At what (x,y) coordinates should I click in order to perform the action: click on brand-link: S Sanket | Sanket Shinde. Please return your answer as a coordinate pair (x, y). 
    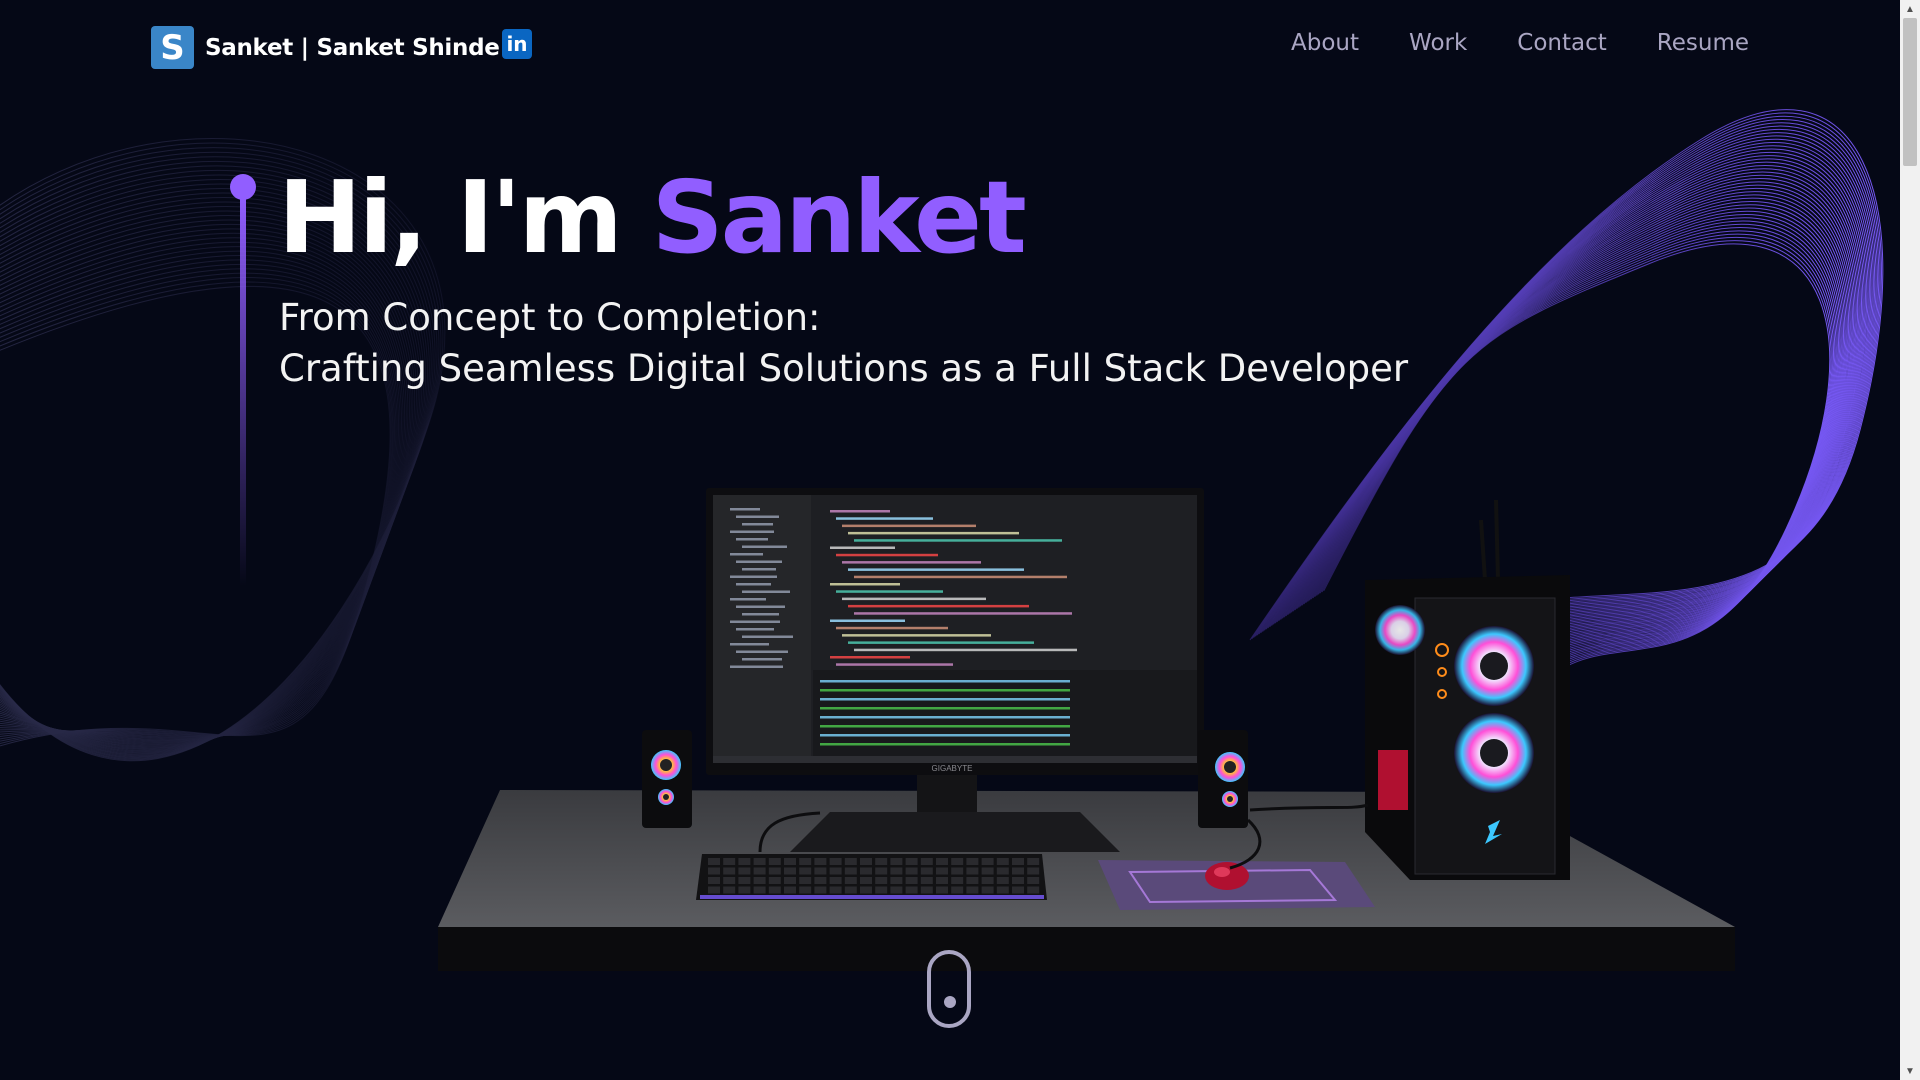
    Looking at the image, I should click on (325, 47).